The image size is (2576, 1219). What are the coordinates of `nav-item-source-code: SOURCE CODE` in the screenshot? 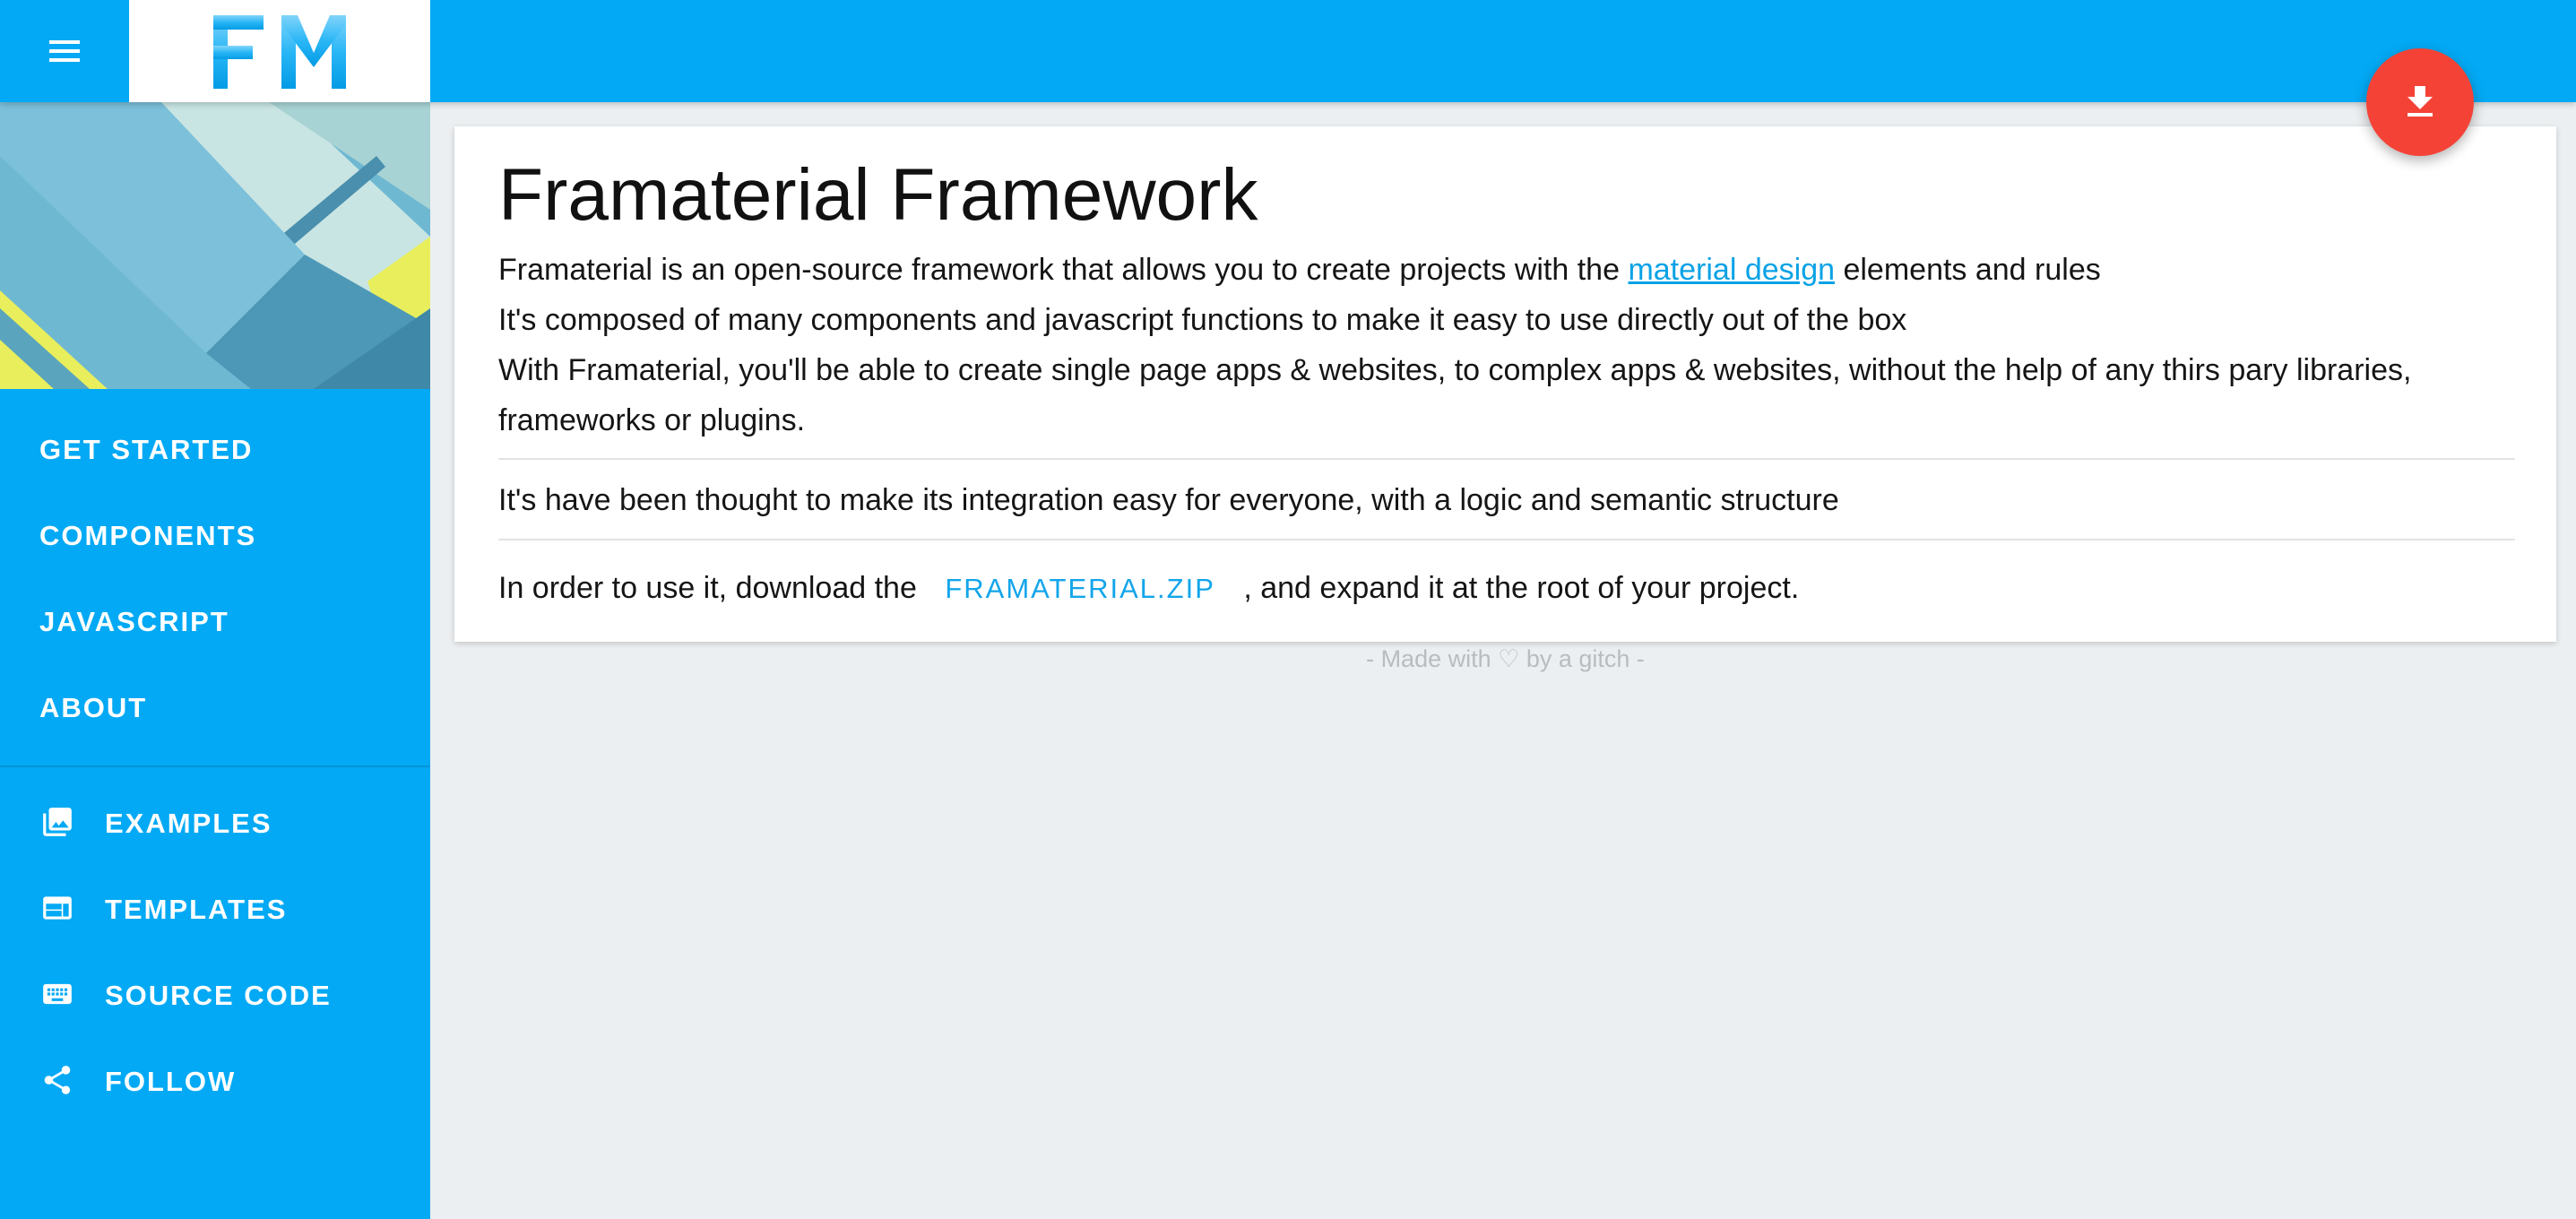 It's located at (215, 996).